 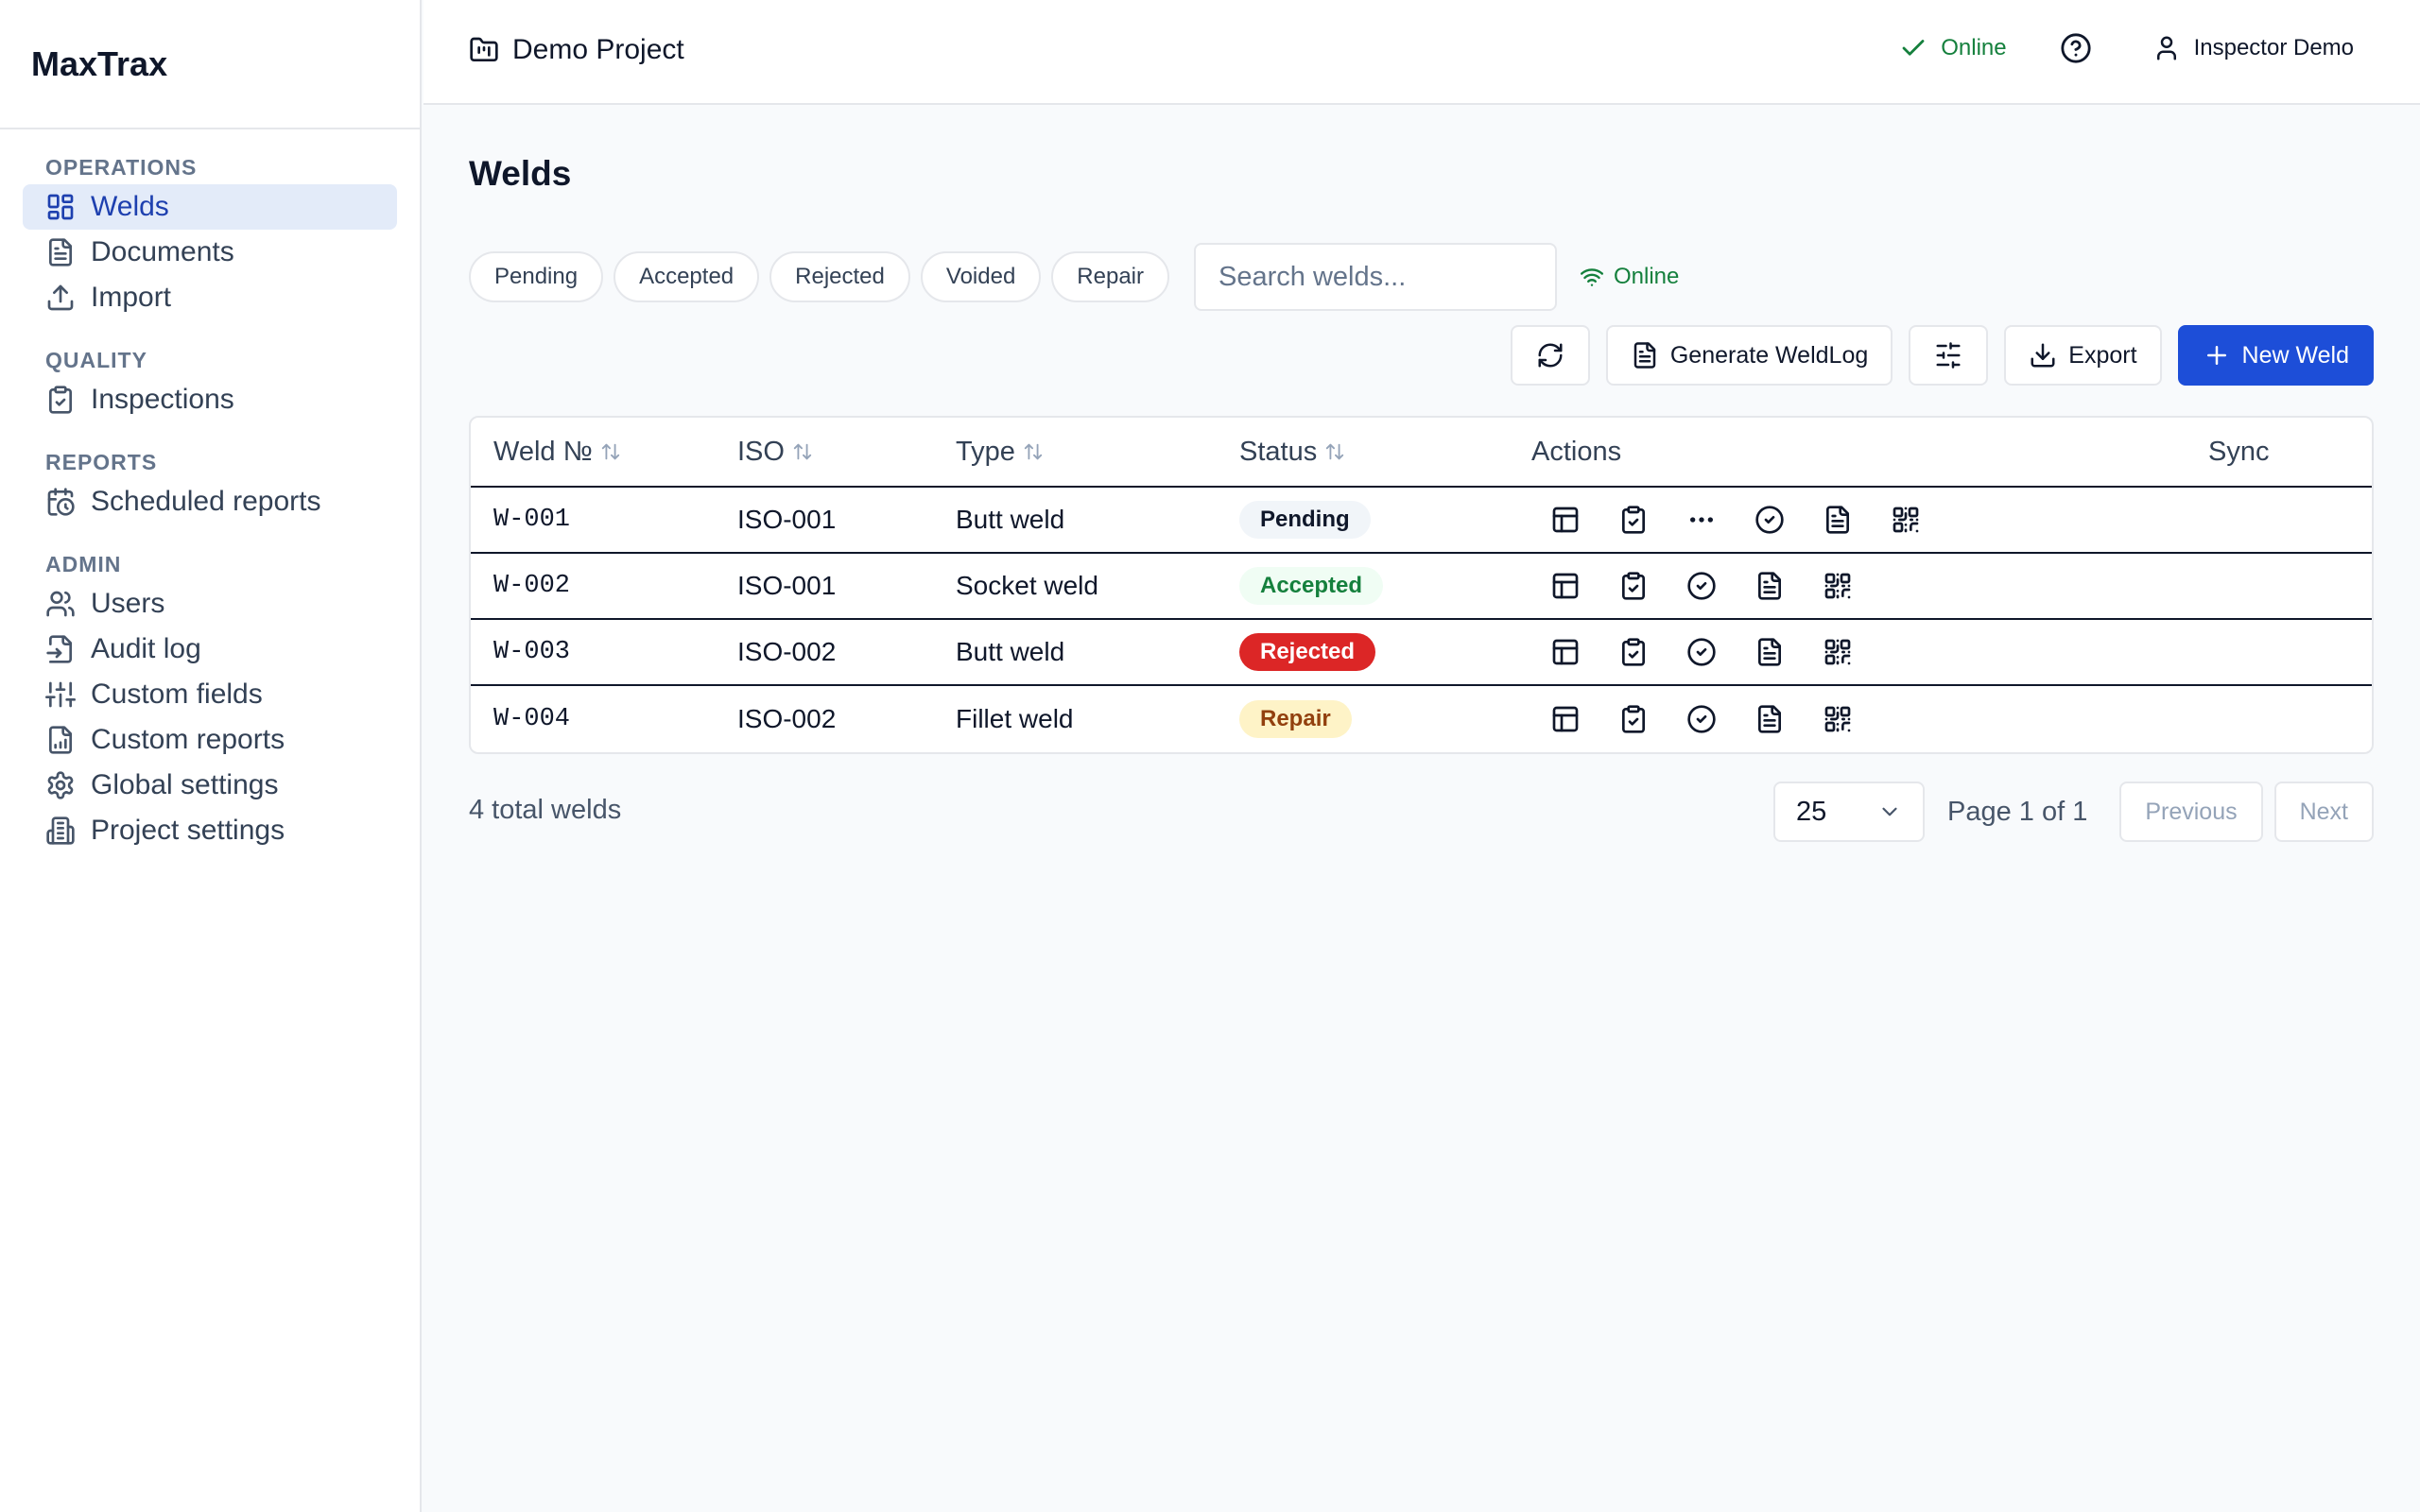 I want to click on project-name: Demo Project, so click(x=598, y=49).